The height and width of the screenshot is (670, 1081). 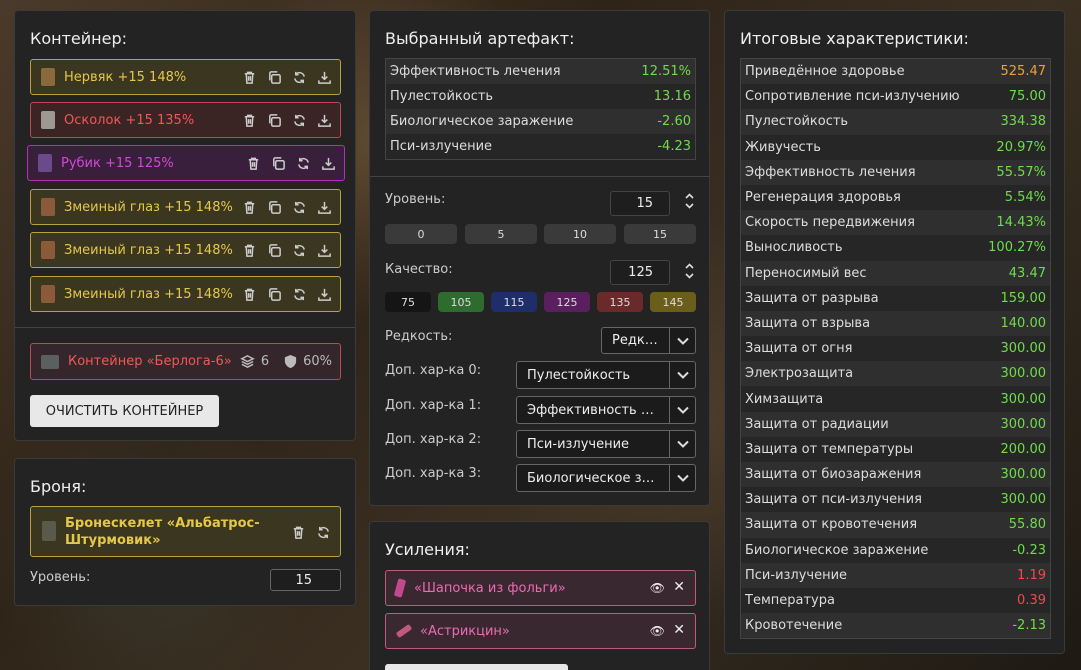 What do you see at coordinates (606, 478) in the screenshot?
I see `extra-stat-3-select: Биологическое заражение` at bounding box center [606, 478].